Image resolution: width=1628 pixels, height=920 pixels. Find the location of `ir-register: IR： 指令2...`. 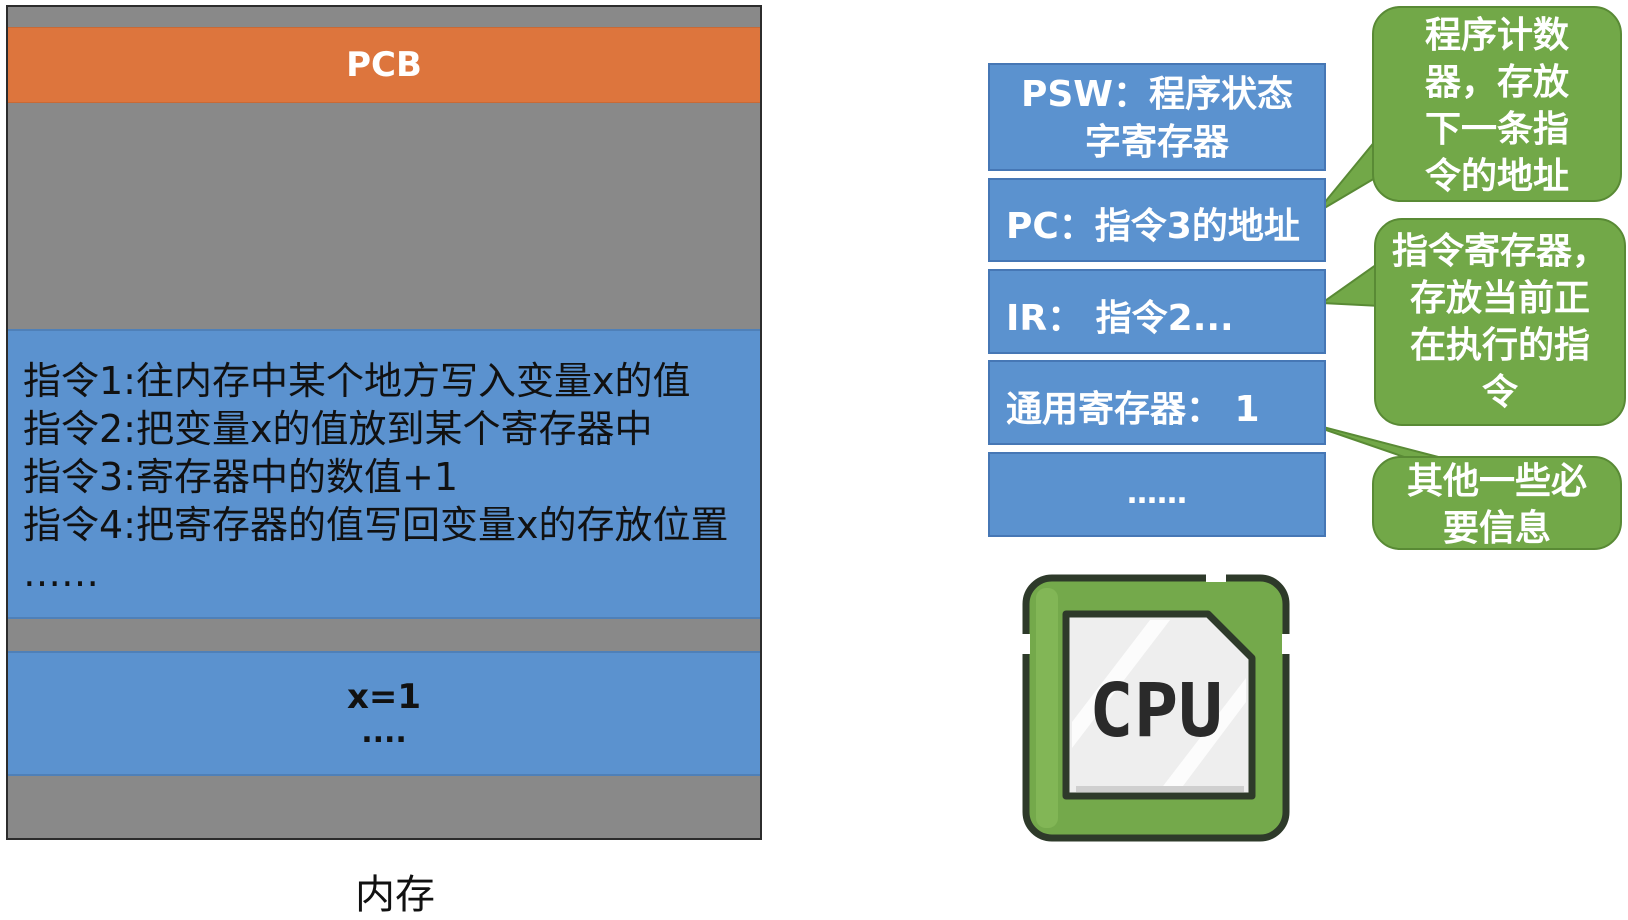

ir-register: IR： 指令2... is located at coordinates (1157, 311).